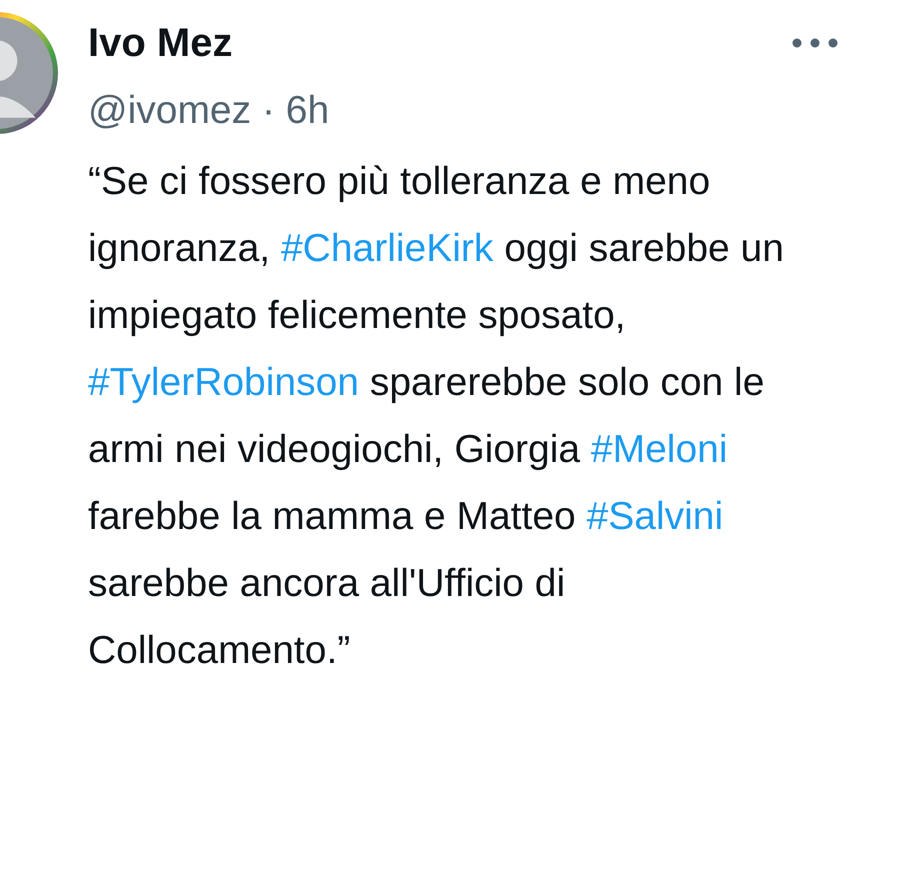  I want to click on author-handle: @ivomez · 6h, so click(209, 111).